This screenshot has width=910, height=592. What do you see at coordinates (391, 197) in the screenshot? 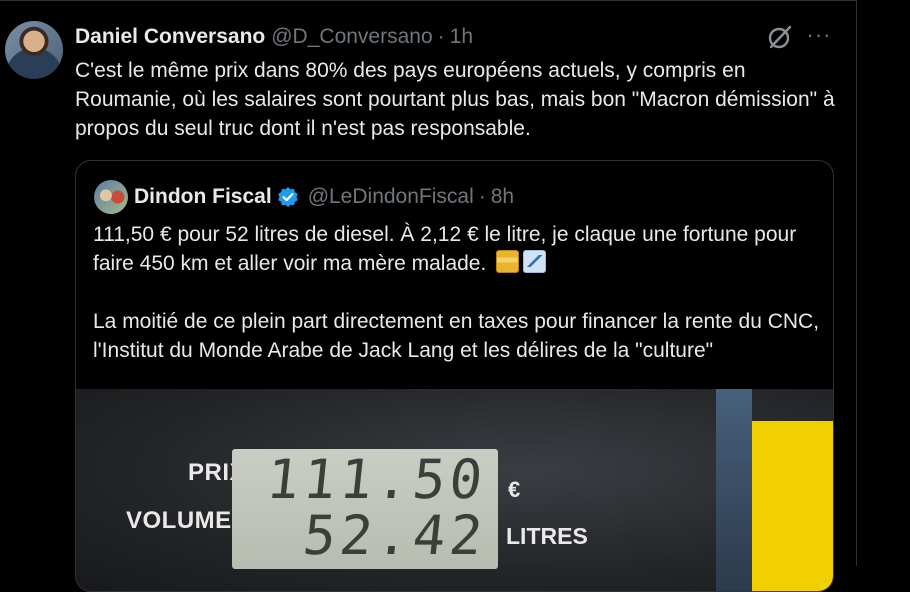
I see `quoted-author-handle: @LeDindonFiscal` at bounding box center [391, 197].